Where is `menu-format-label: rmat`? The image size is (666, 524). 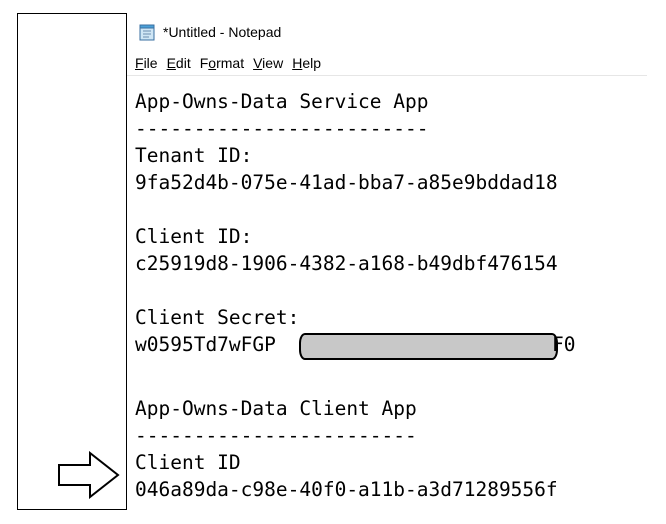
menu-format-label: rmat is located at coordinates (230, 63).